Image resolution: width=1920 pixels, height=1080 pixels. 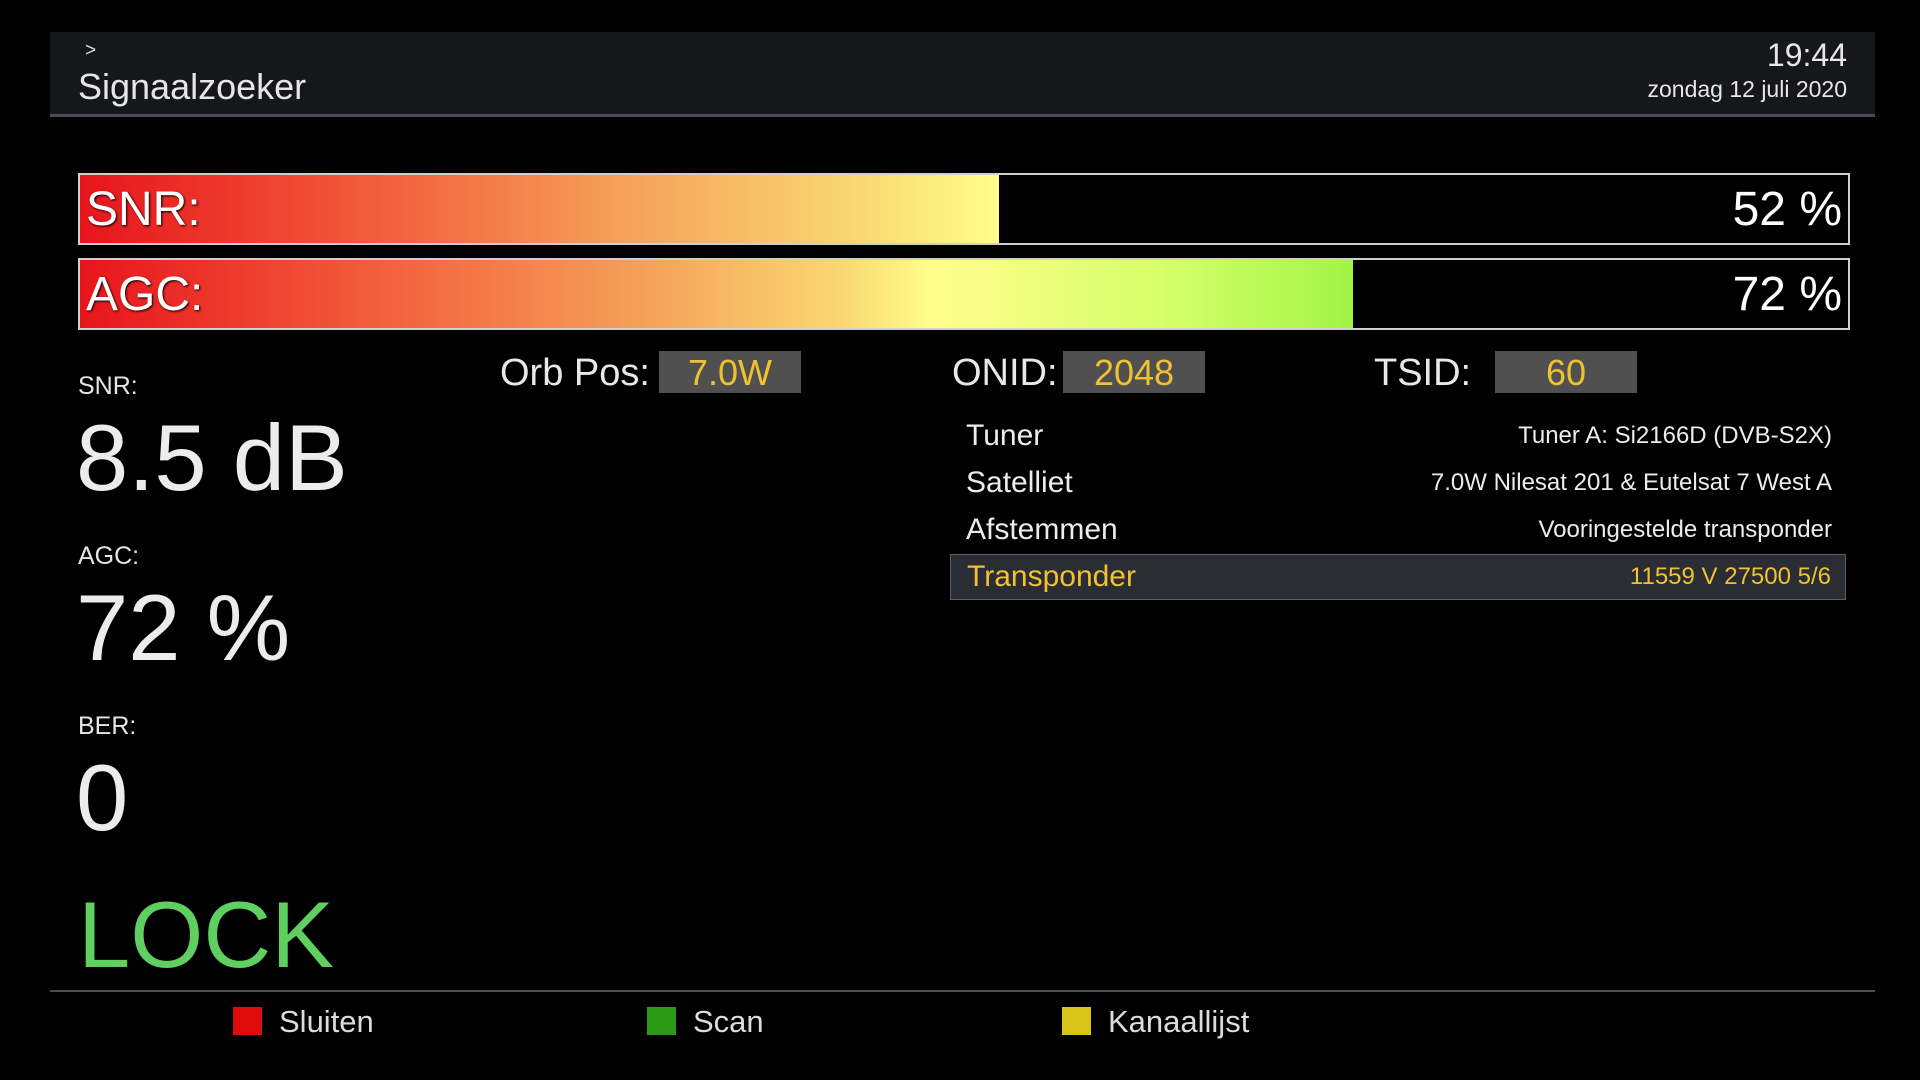 What do you see at coordinates (1566, 372) in the screenshot?
I see `tsid-value: 60` at bounding box center [1566, 372].